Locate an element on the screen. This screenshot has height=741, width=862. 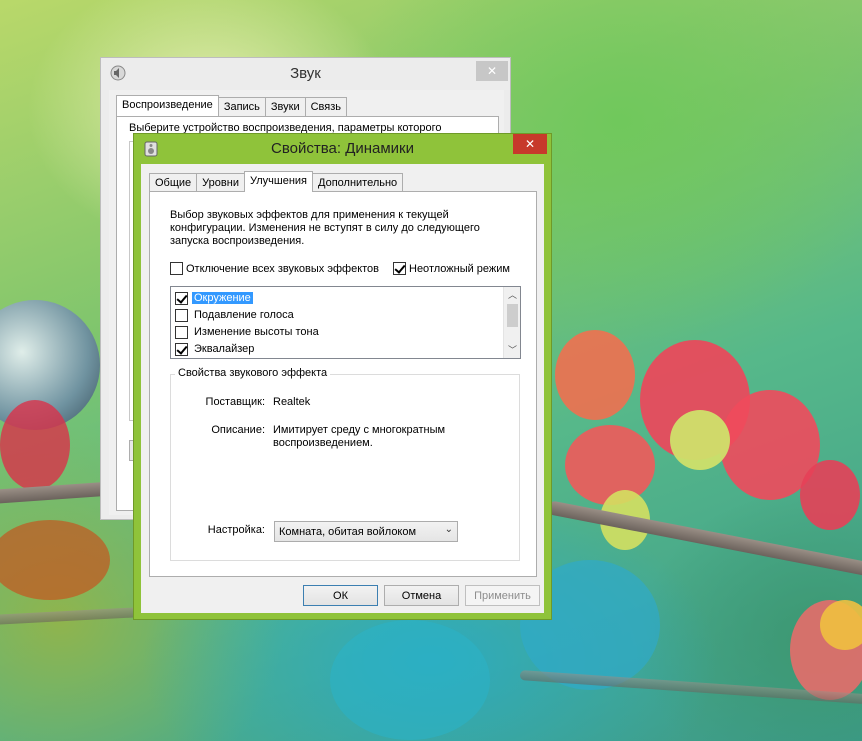
tab-communications: Связь is located at coordinates (326, 106).